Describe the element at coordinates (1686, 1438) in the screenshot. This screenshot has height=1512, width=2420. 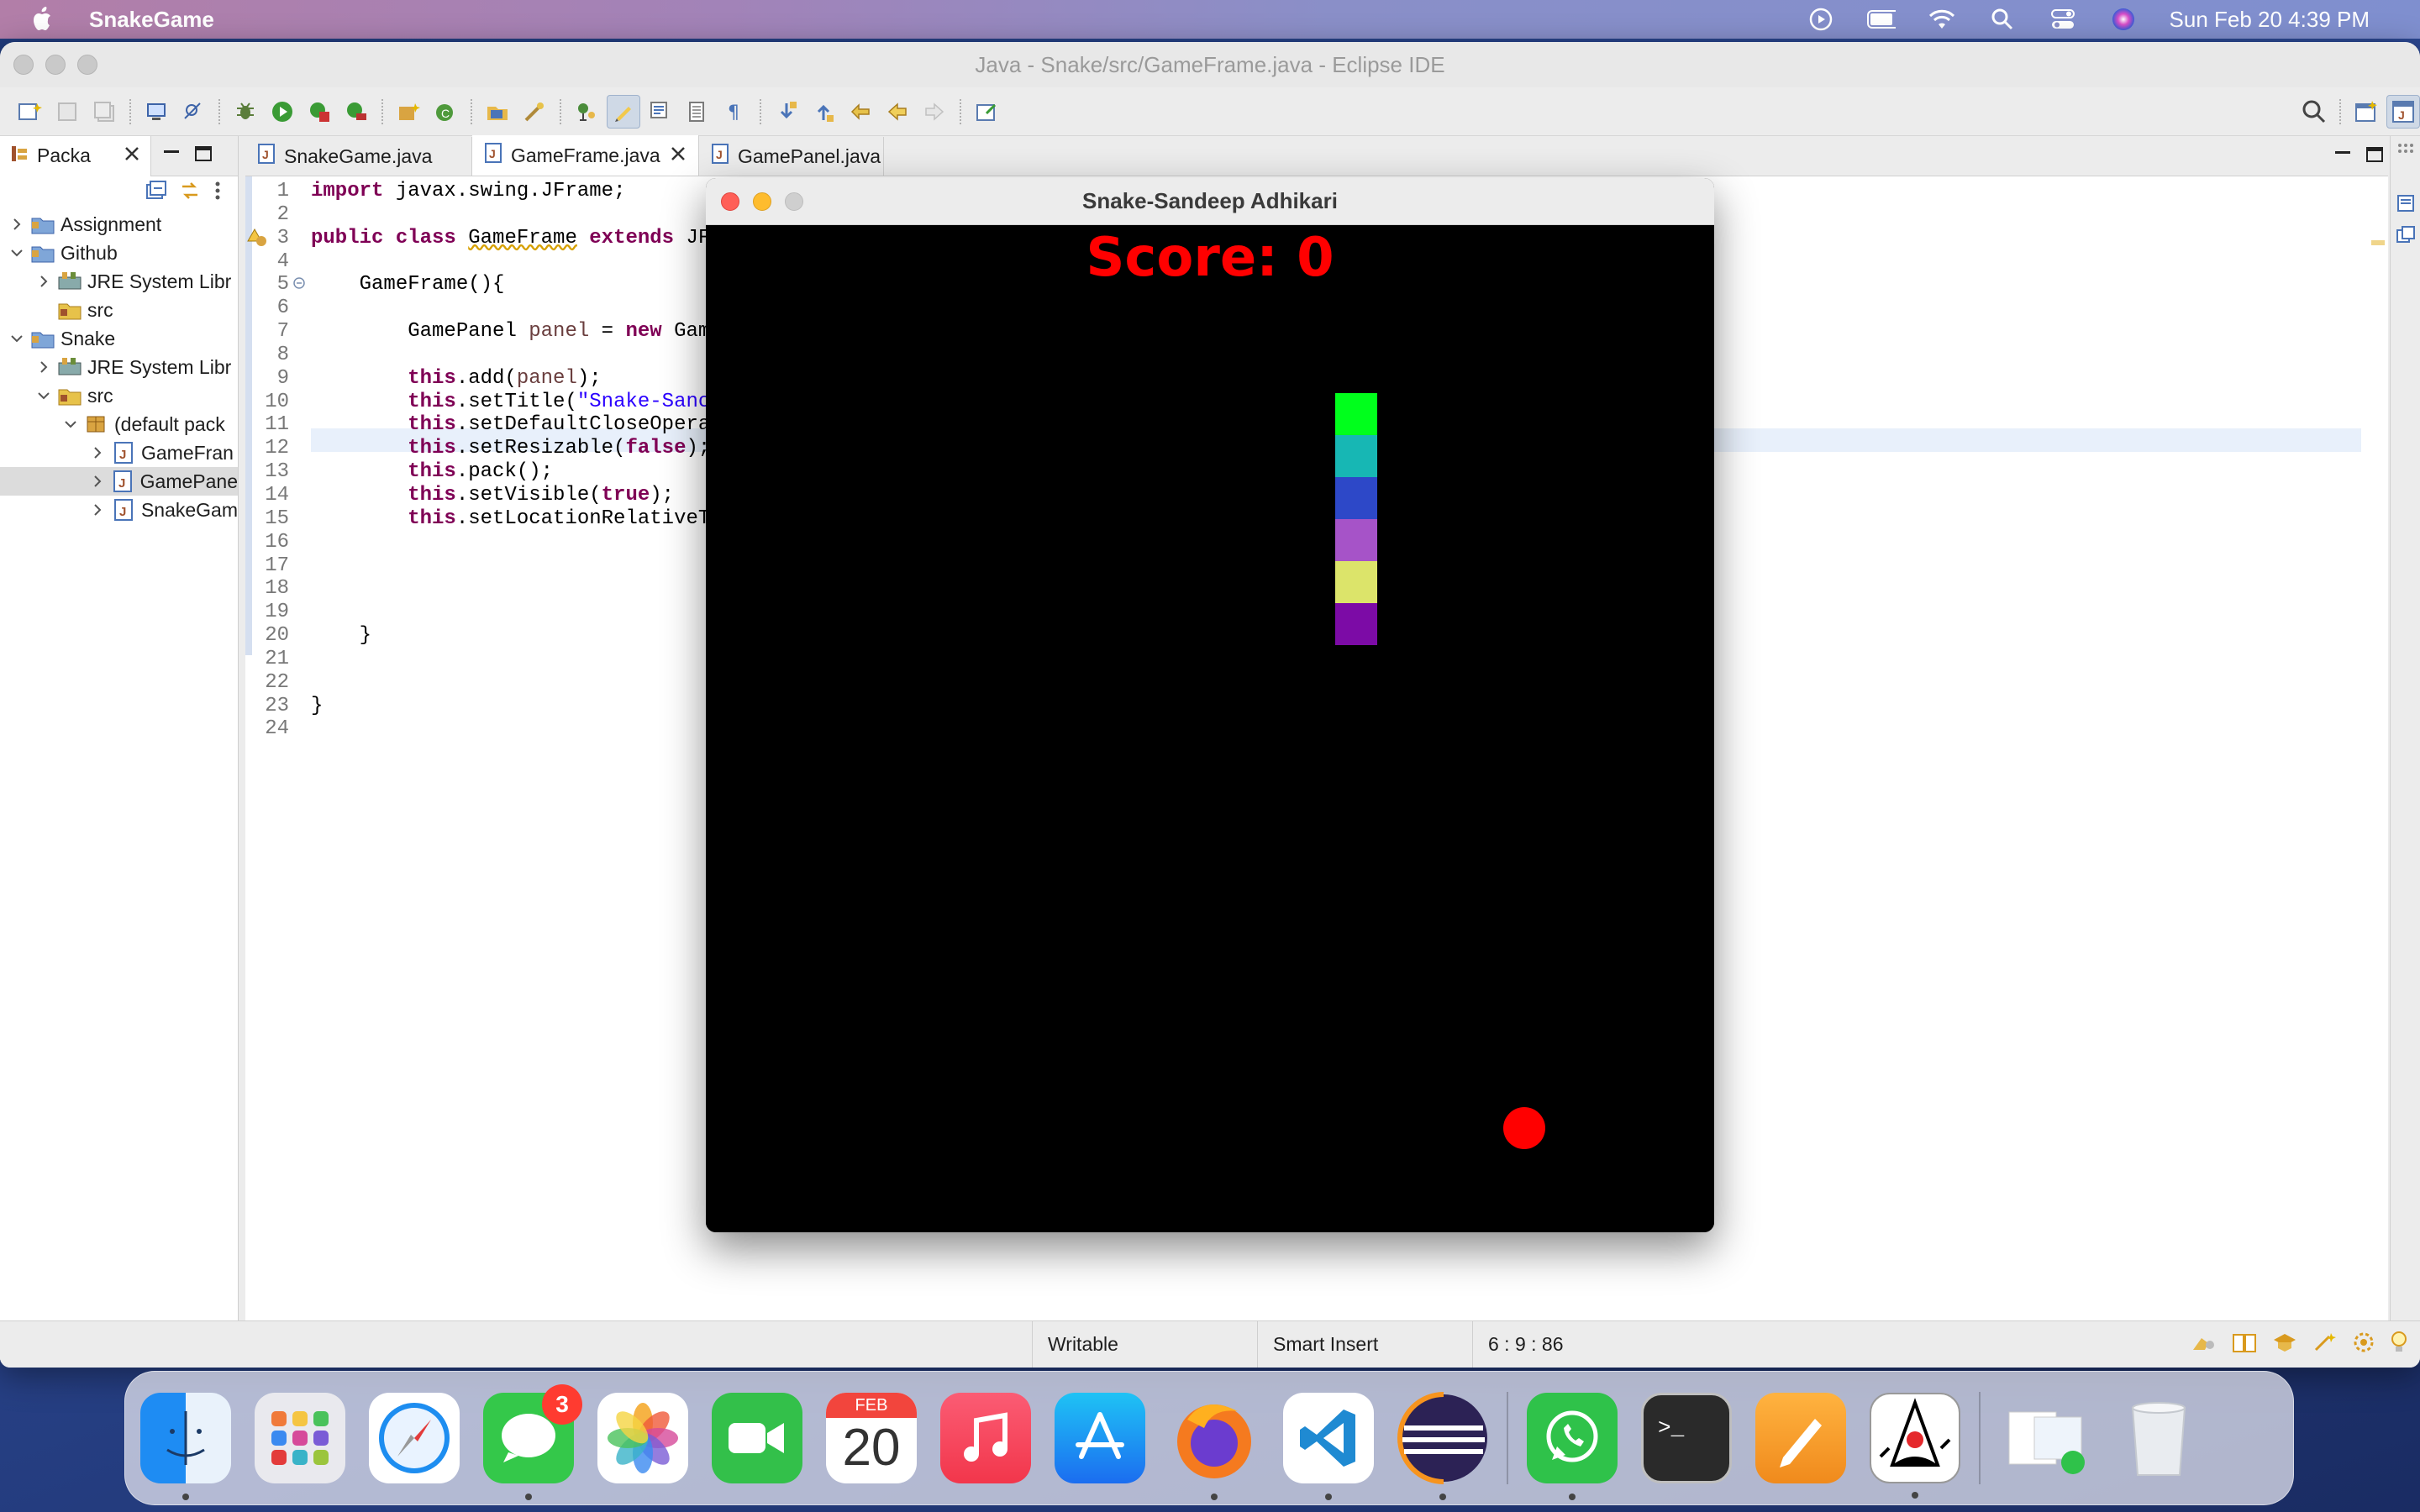
I see `terminal-dock-icon: >_` at that location.